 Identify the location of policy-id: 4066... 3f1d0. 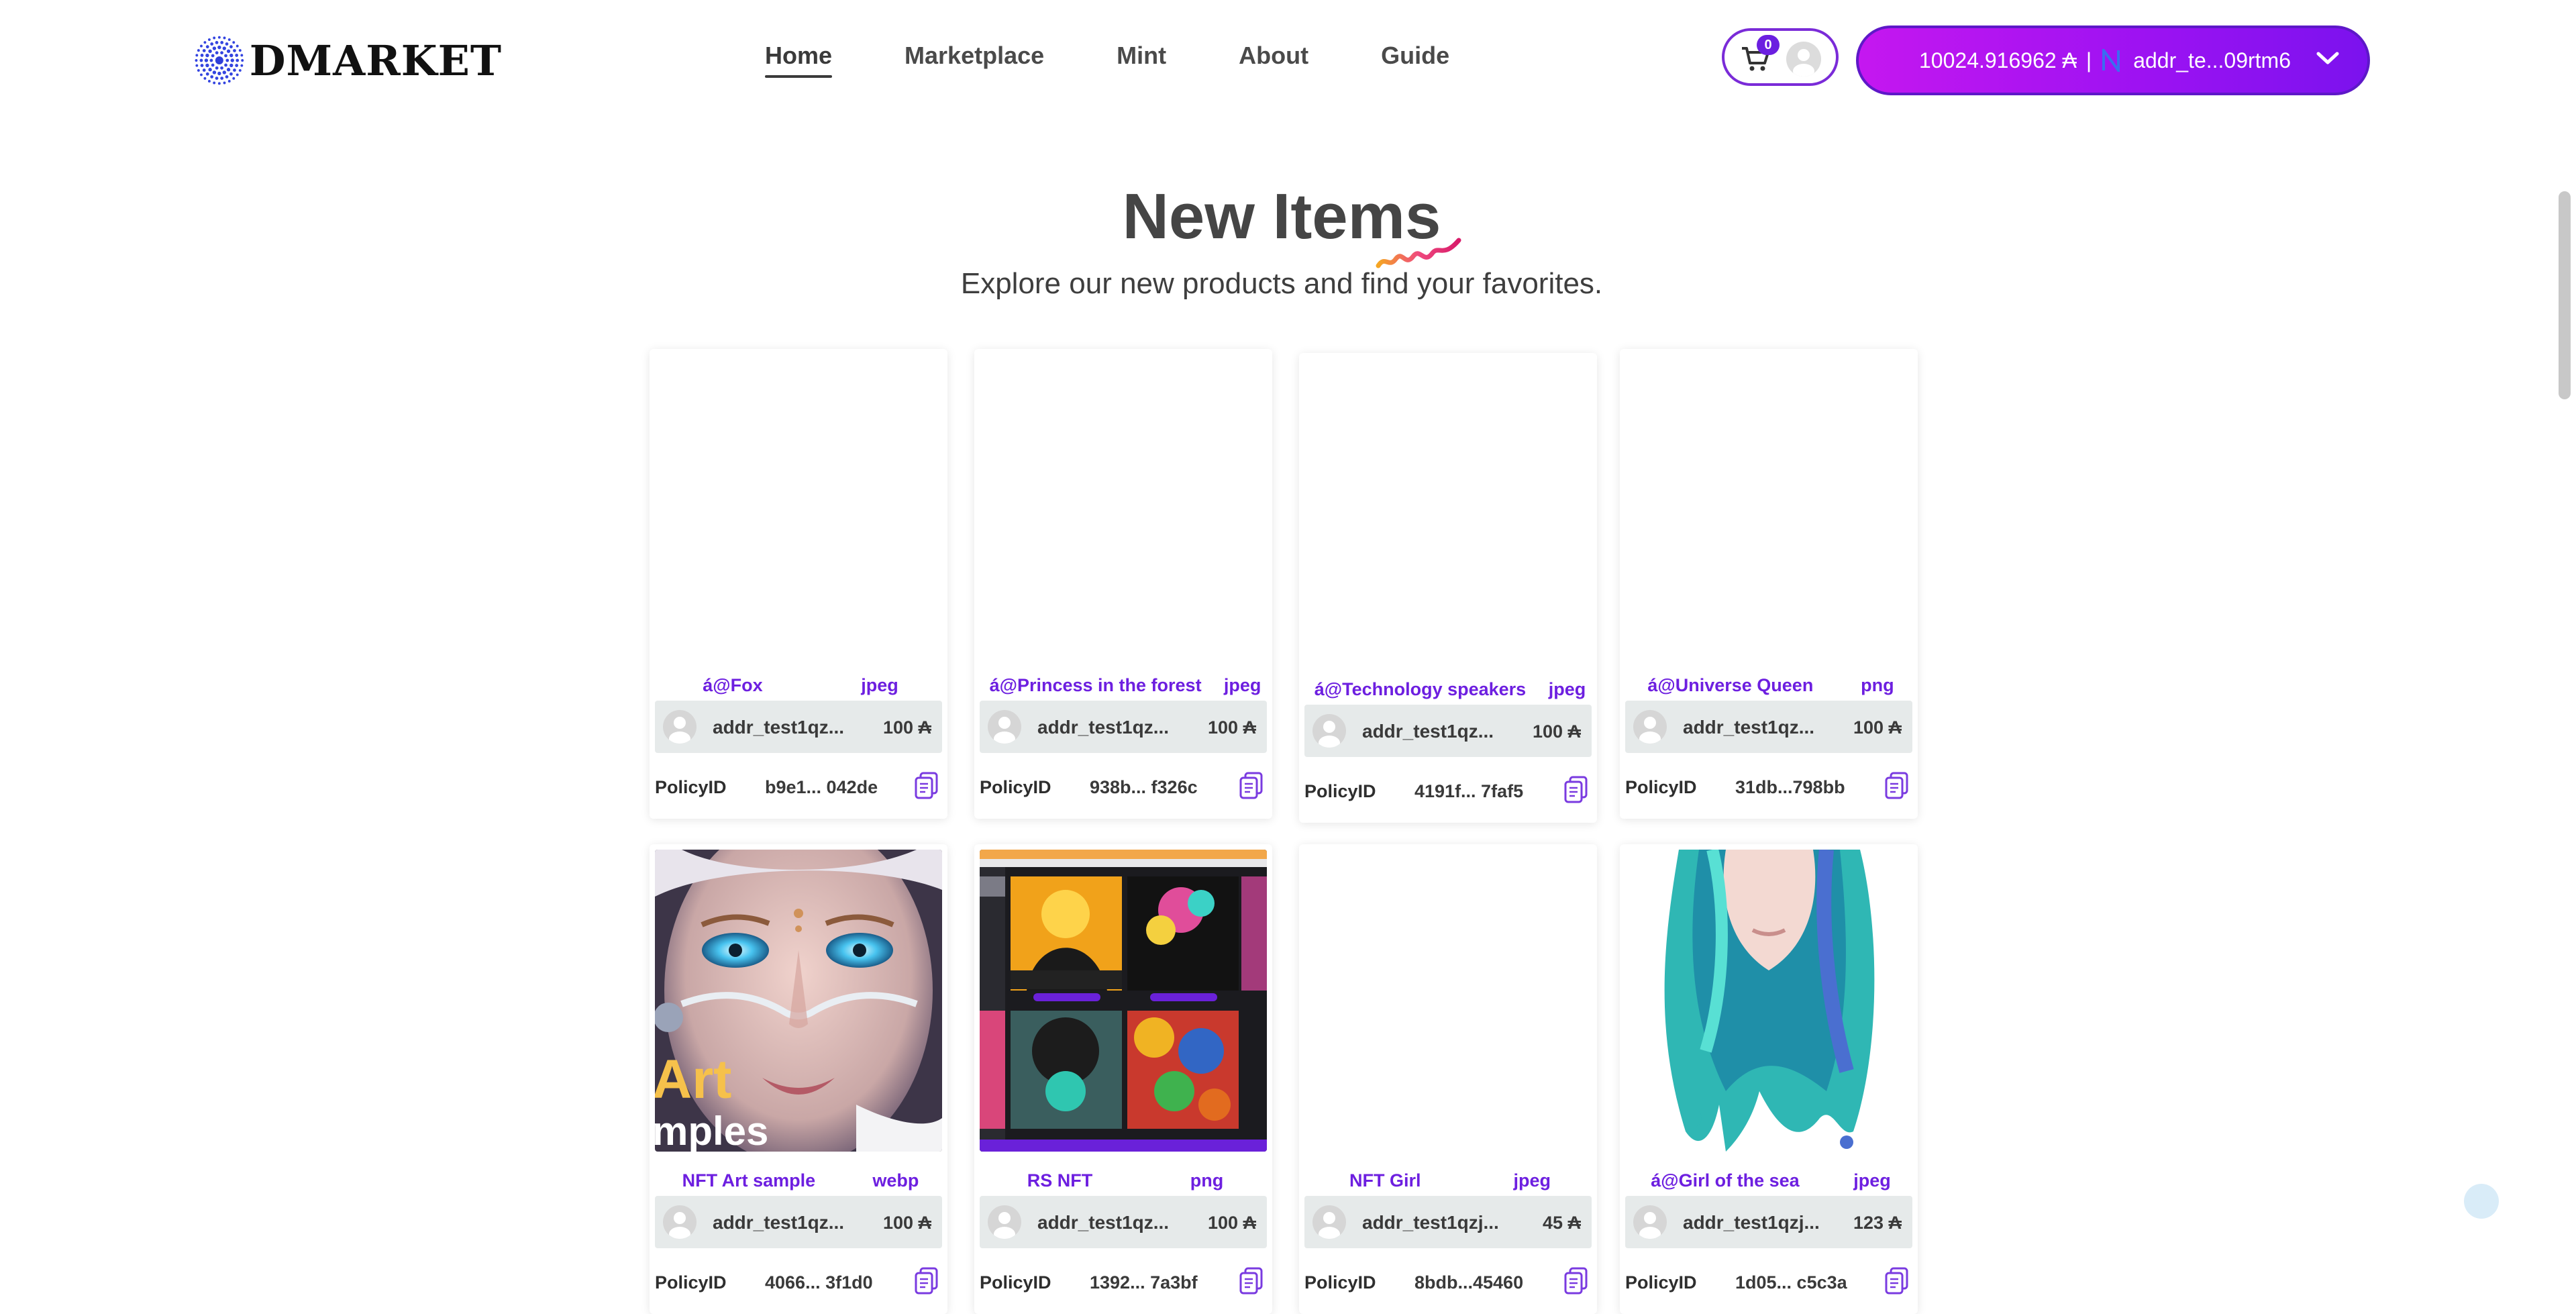
(819, 1282).